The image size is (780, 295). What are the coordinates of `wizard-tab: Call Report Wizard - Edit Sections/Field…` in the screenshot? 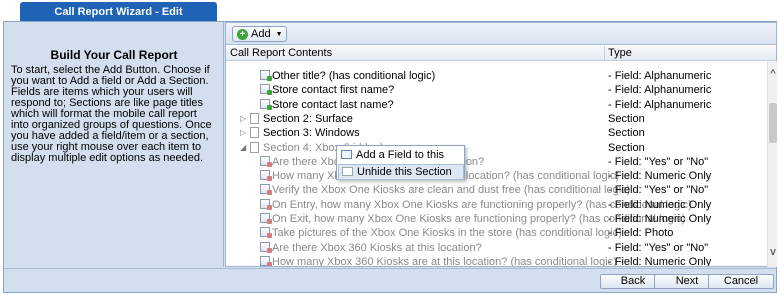 It's located at (118, 20).